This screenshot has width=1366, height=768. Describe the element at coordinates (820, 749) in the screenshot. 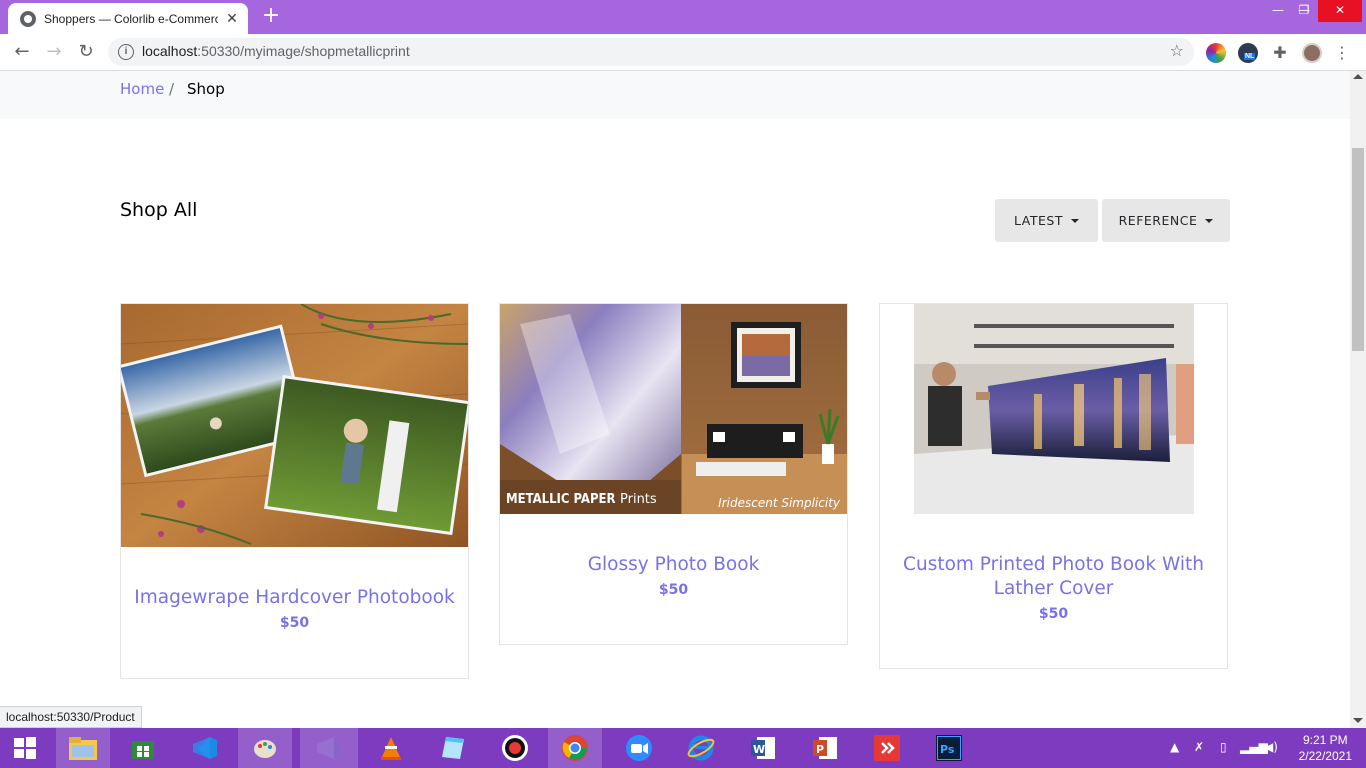

I see `svg-text: P` at that location.